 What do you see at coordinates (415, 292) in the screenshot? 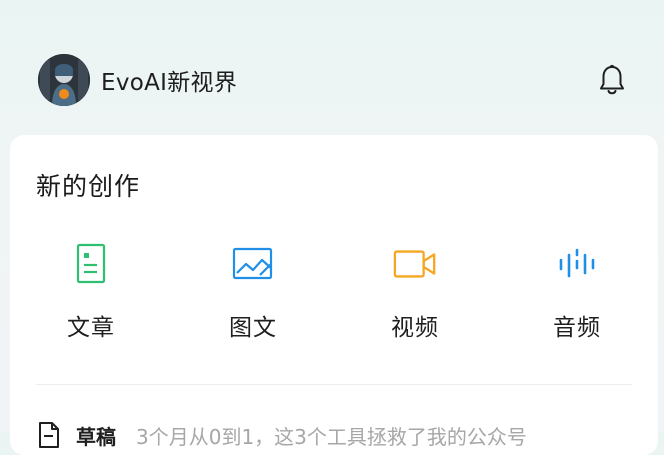
I see `create-video-button: 视频` at bounding box center [415, 292].